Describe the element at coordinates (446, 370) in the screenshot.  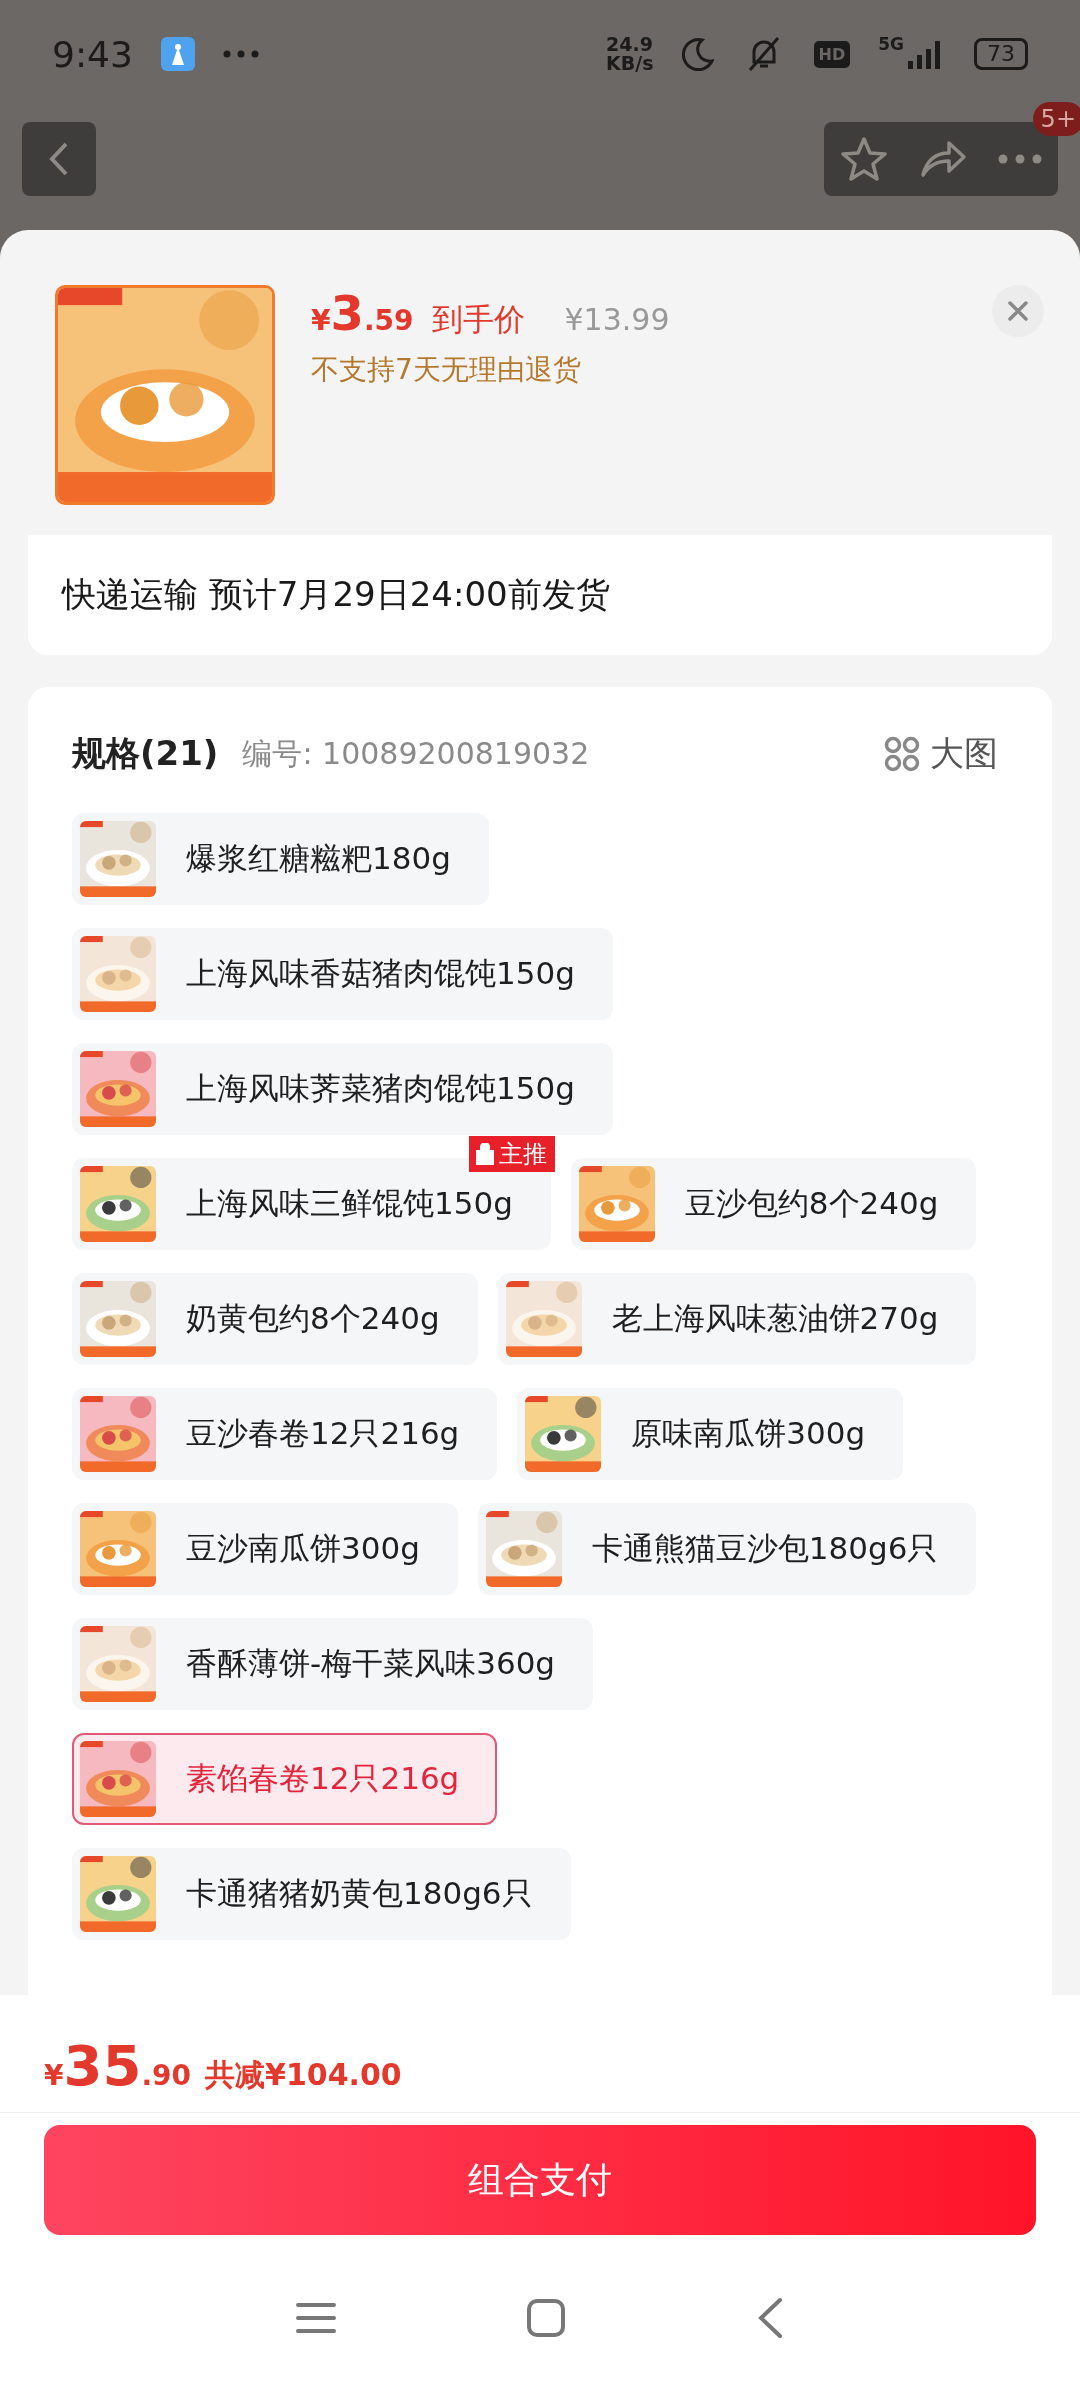
I see `return-notice: 不支持7天无理由退货` at that location.